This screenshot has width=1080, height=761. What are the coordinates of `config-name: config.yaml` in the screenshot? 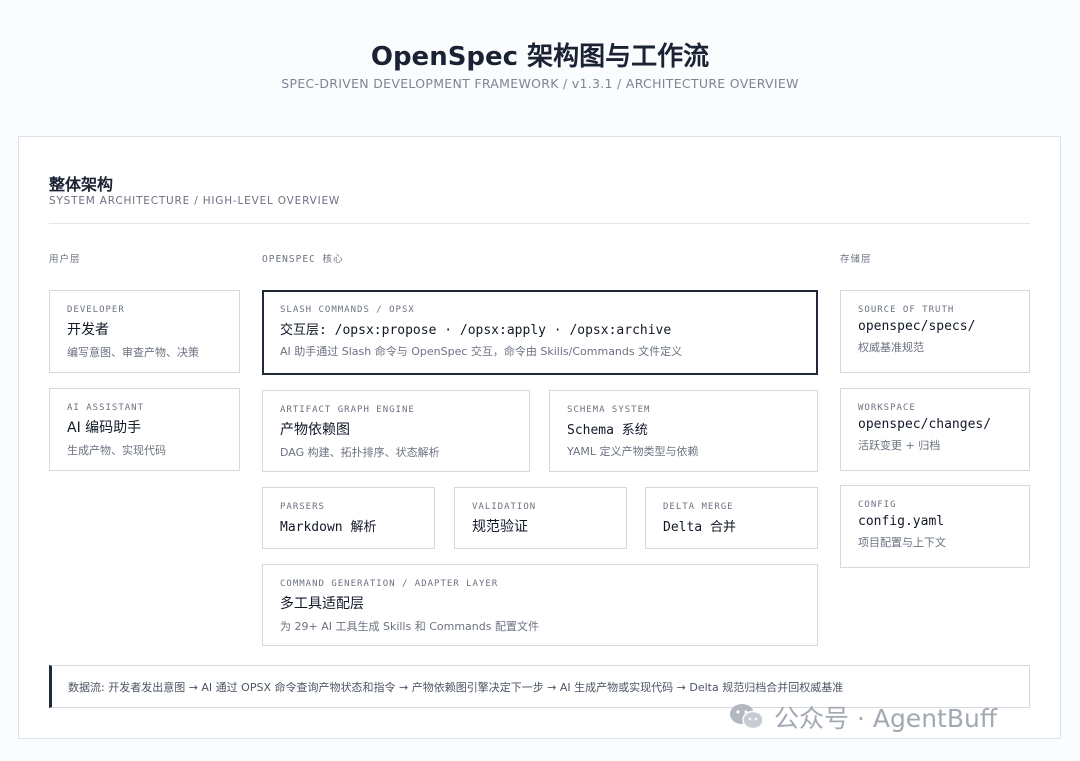 It's located at (901, 521).